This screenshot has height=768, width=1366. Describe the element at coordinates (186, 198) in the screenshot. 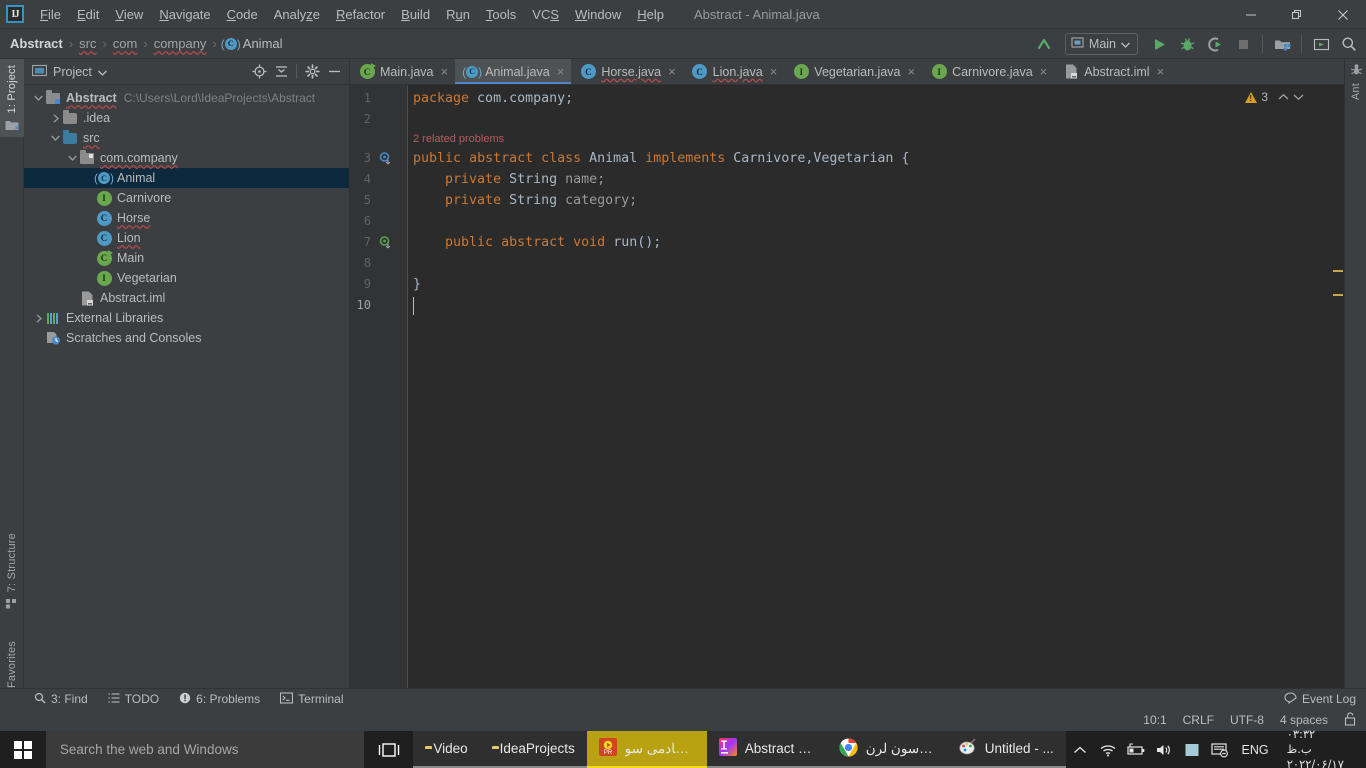

I see `tree-item-carnivore: I Carnivore` at that location.